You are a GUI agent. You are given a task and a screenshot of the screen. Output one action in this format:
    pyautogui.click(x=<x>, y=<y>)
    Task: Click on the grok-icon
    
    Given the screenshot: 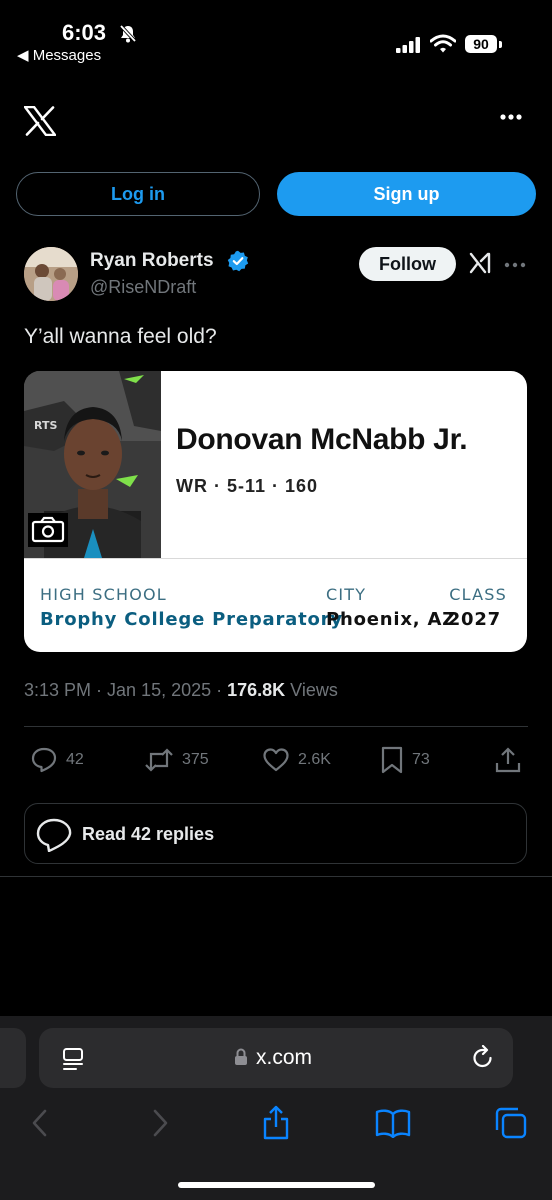 What is the action you would take?
    pyautogui.click(x=480, y=263)
    